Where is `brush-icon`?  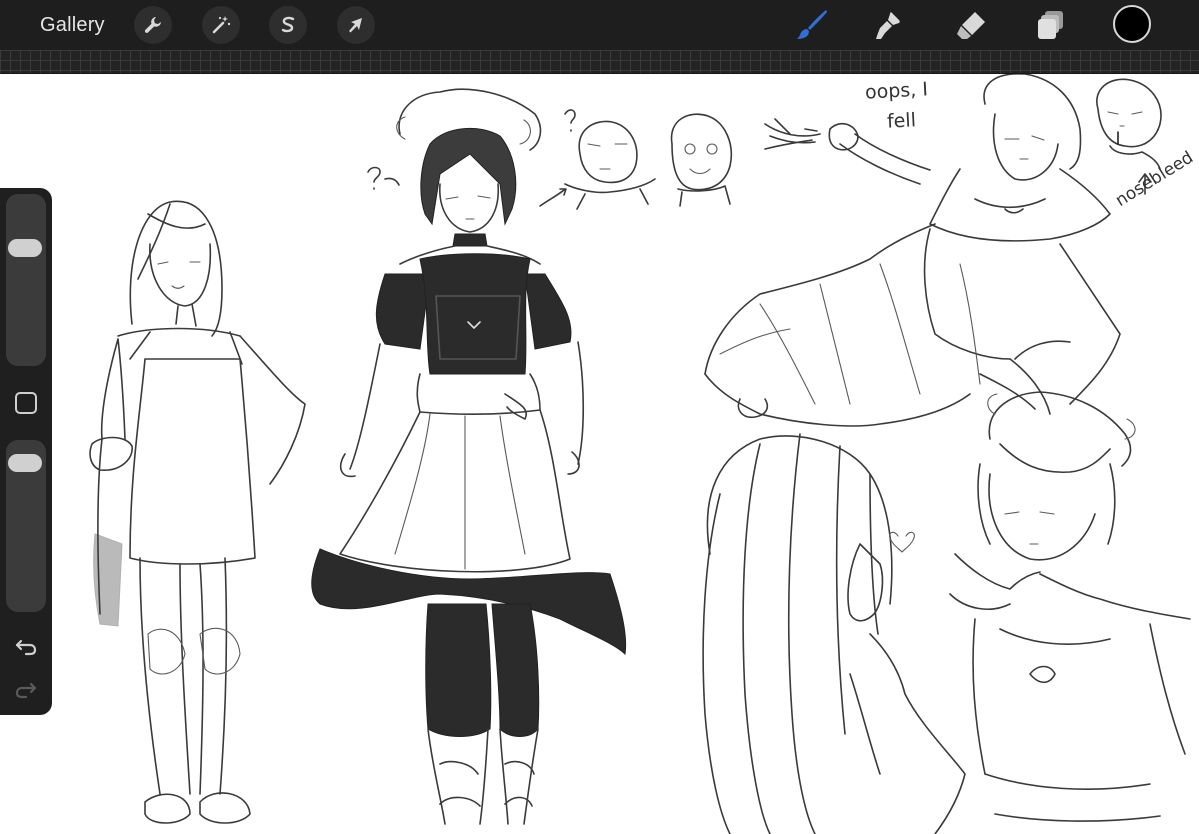 brush-icon is located at coordinates (812, 24).